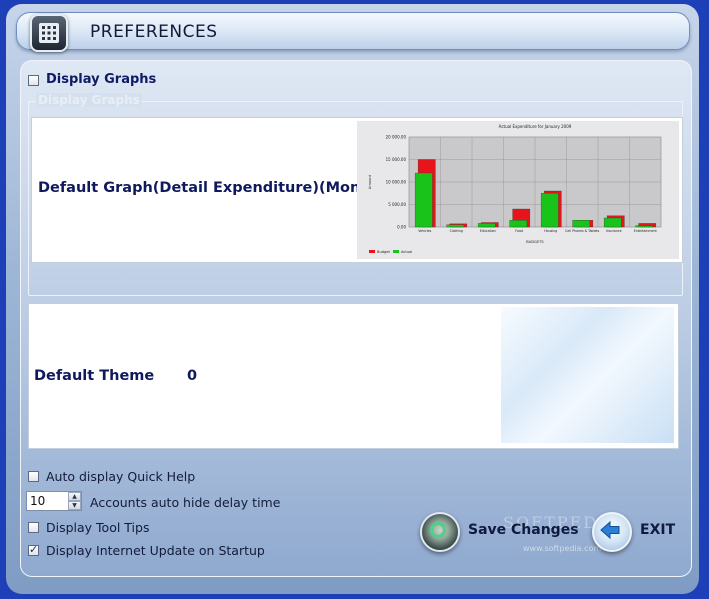 This screenshot has width=709, height=599. What do you see at coordinates (440, 532) in the screenshot?
I see `save-icon` at bounding box center [440, 532].